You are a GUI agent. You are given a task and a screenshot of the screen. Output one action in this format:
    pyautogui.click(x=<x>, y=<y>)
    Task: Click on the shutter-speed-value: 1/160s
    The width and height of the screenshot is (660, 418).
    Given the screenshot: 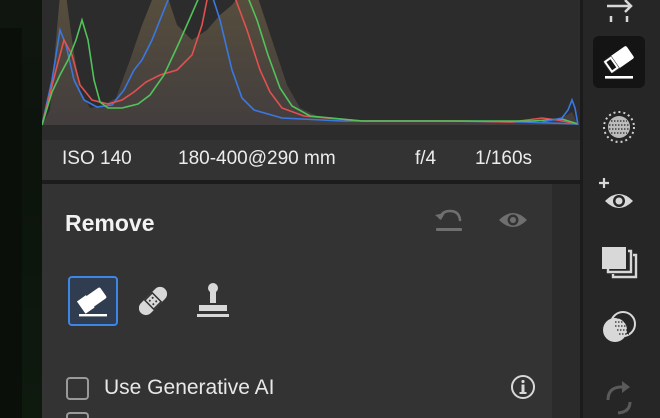 What is the action you would take?
    pyautogui.click(x=504, y=158)
    